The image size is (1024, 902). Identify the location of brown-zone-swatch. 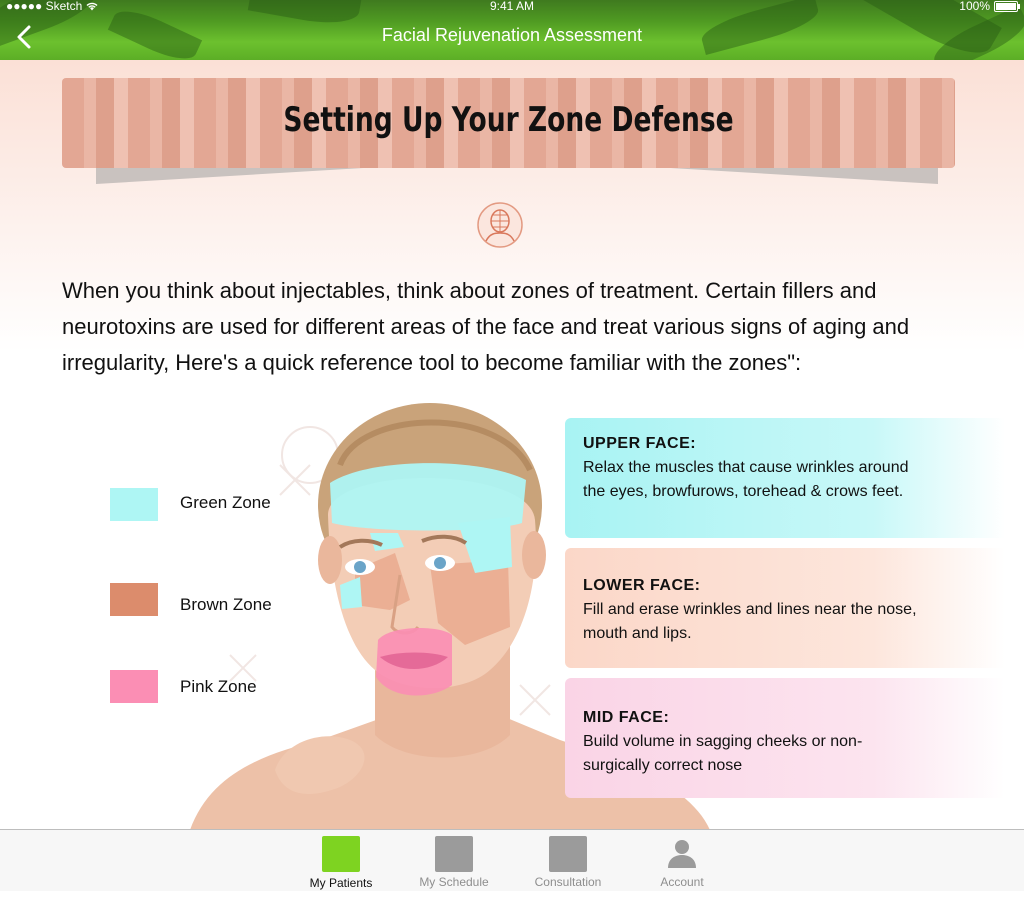
(134, 599).